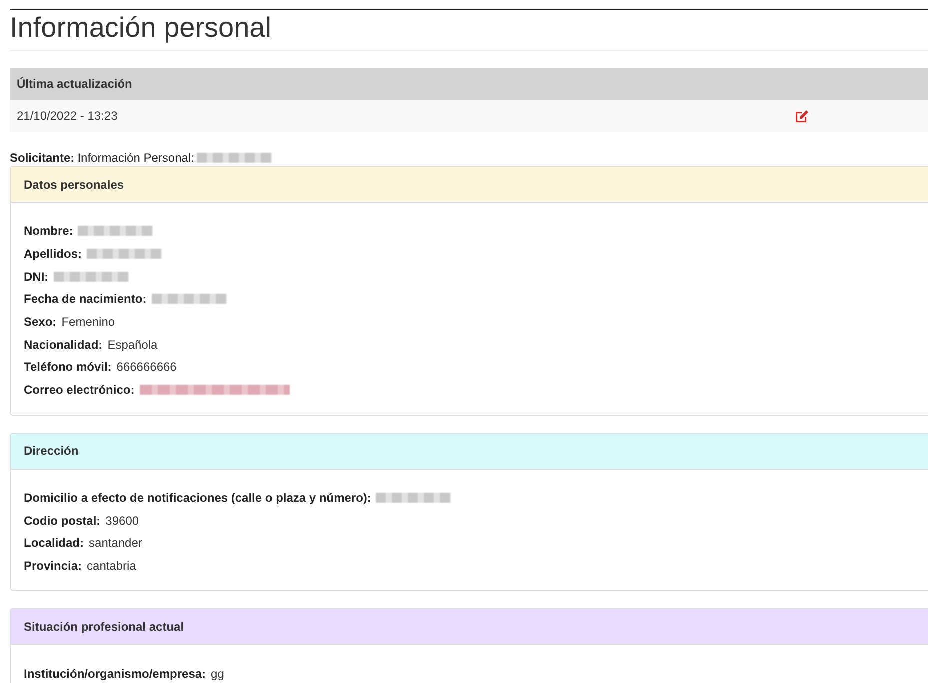 Image resolution: width=928 pixels, height=683 pixels. I want to click on table-header: Última actualización, so click(469, 84).